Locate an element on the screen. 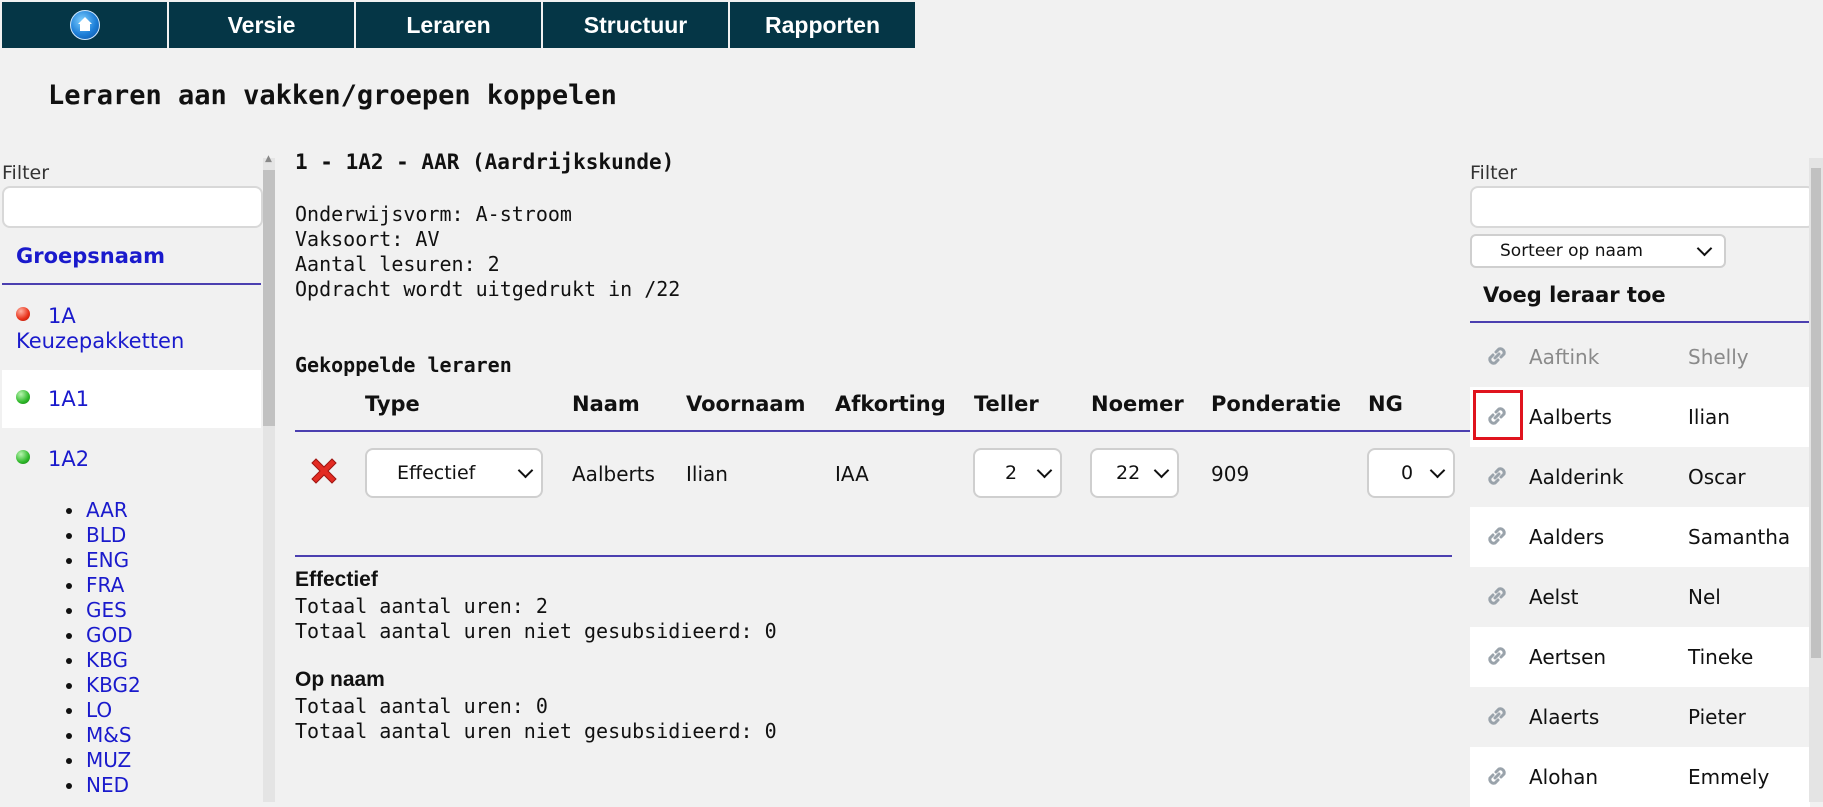 The width and height of the screenshot is (1823, 807). row-voornaam: Ilian is located at coordinates (707, 474).